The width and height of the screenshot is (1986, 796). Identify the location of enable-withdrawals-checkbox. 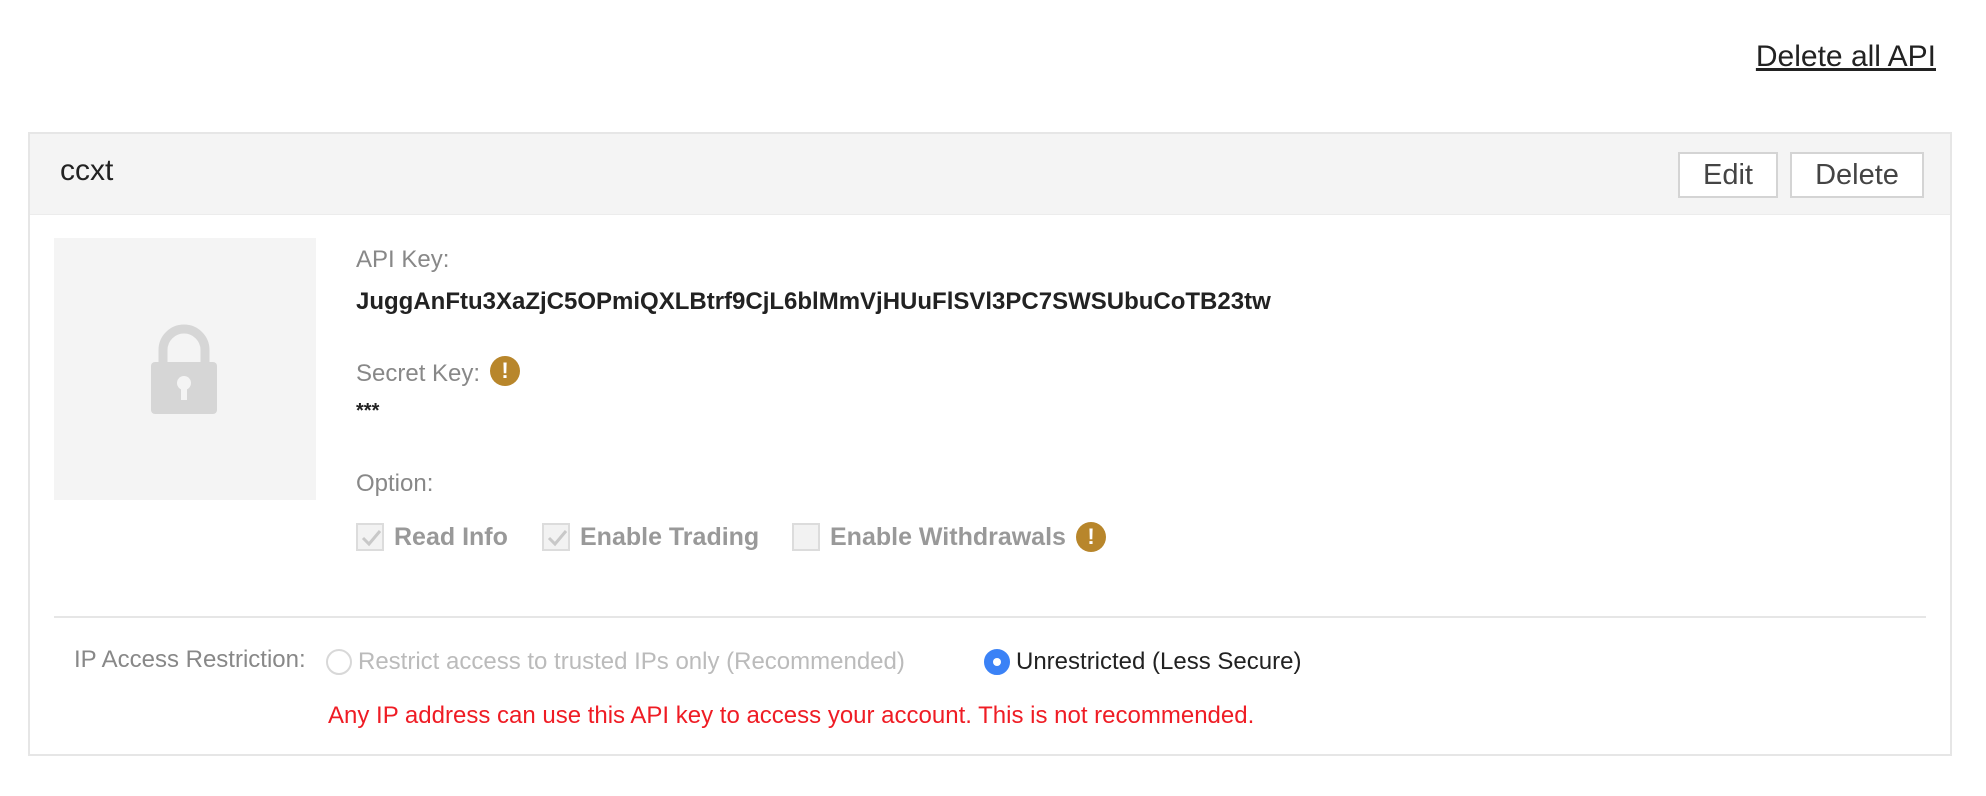
(806, 537).